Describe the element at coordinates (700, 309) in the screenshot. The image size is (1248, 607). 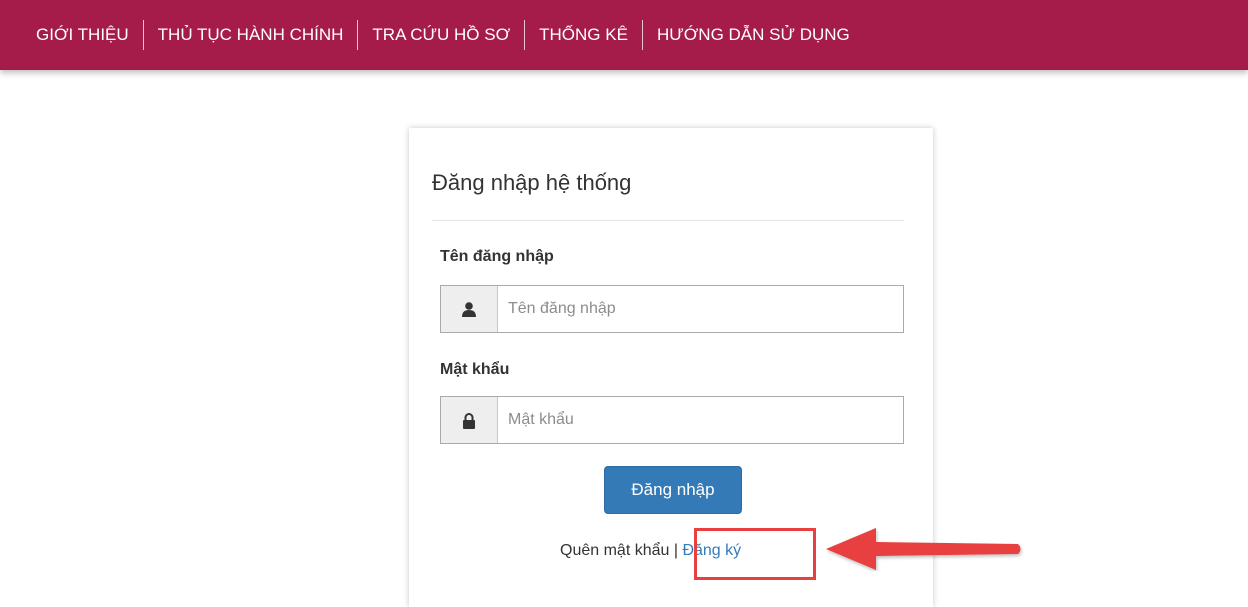
I see `username-input` at that location.